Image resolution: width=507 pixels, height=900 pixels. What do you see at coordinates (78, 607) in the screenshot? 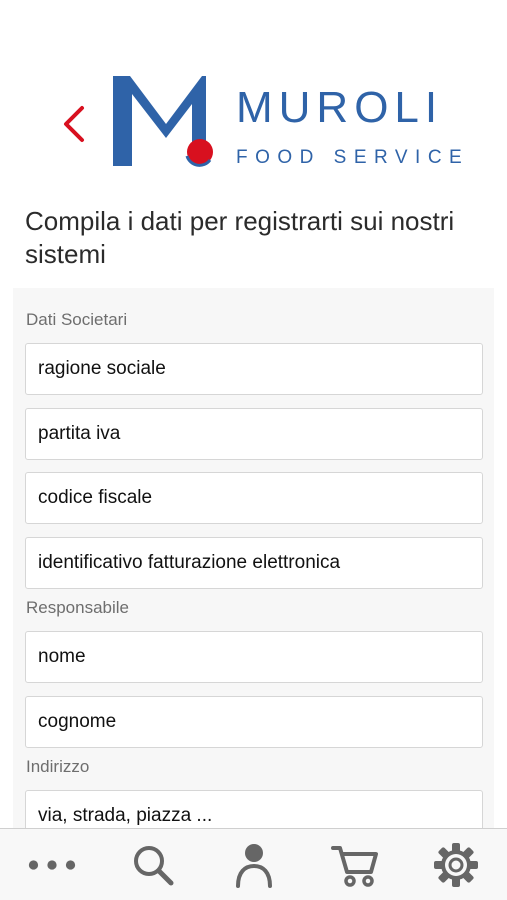
I see `section-label-responsabile: Responsabile` at bounding box center [78, 607].